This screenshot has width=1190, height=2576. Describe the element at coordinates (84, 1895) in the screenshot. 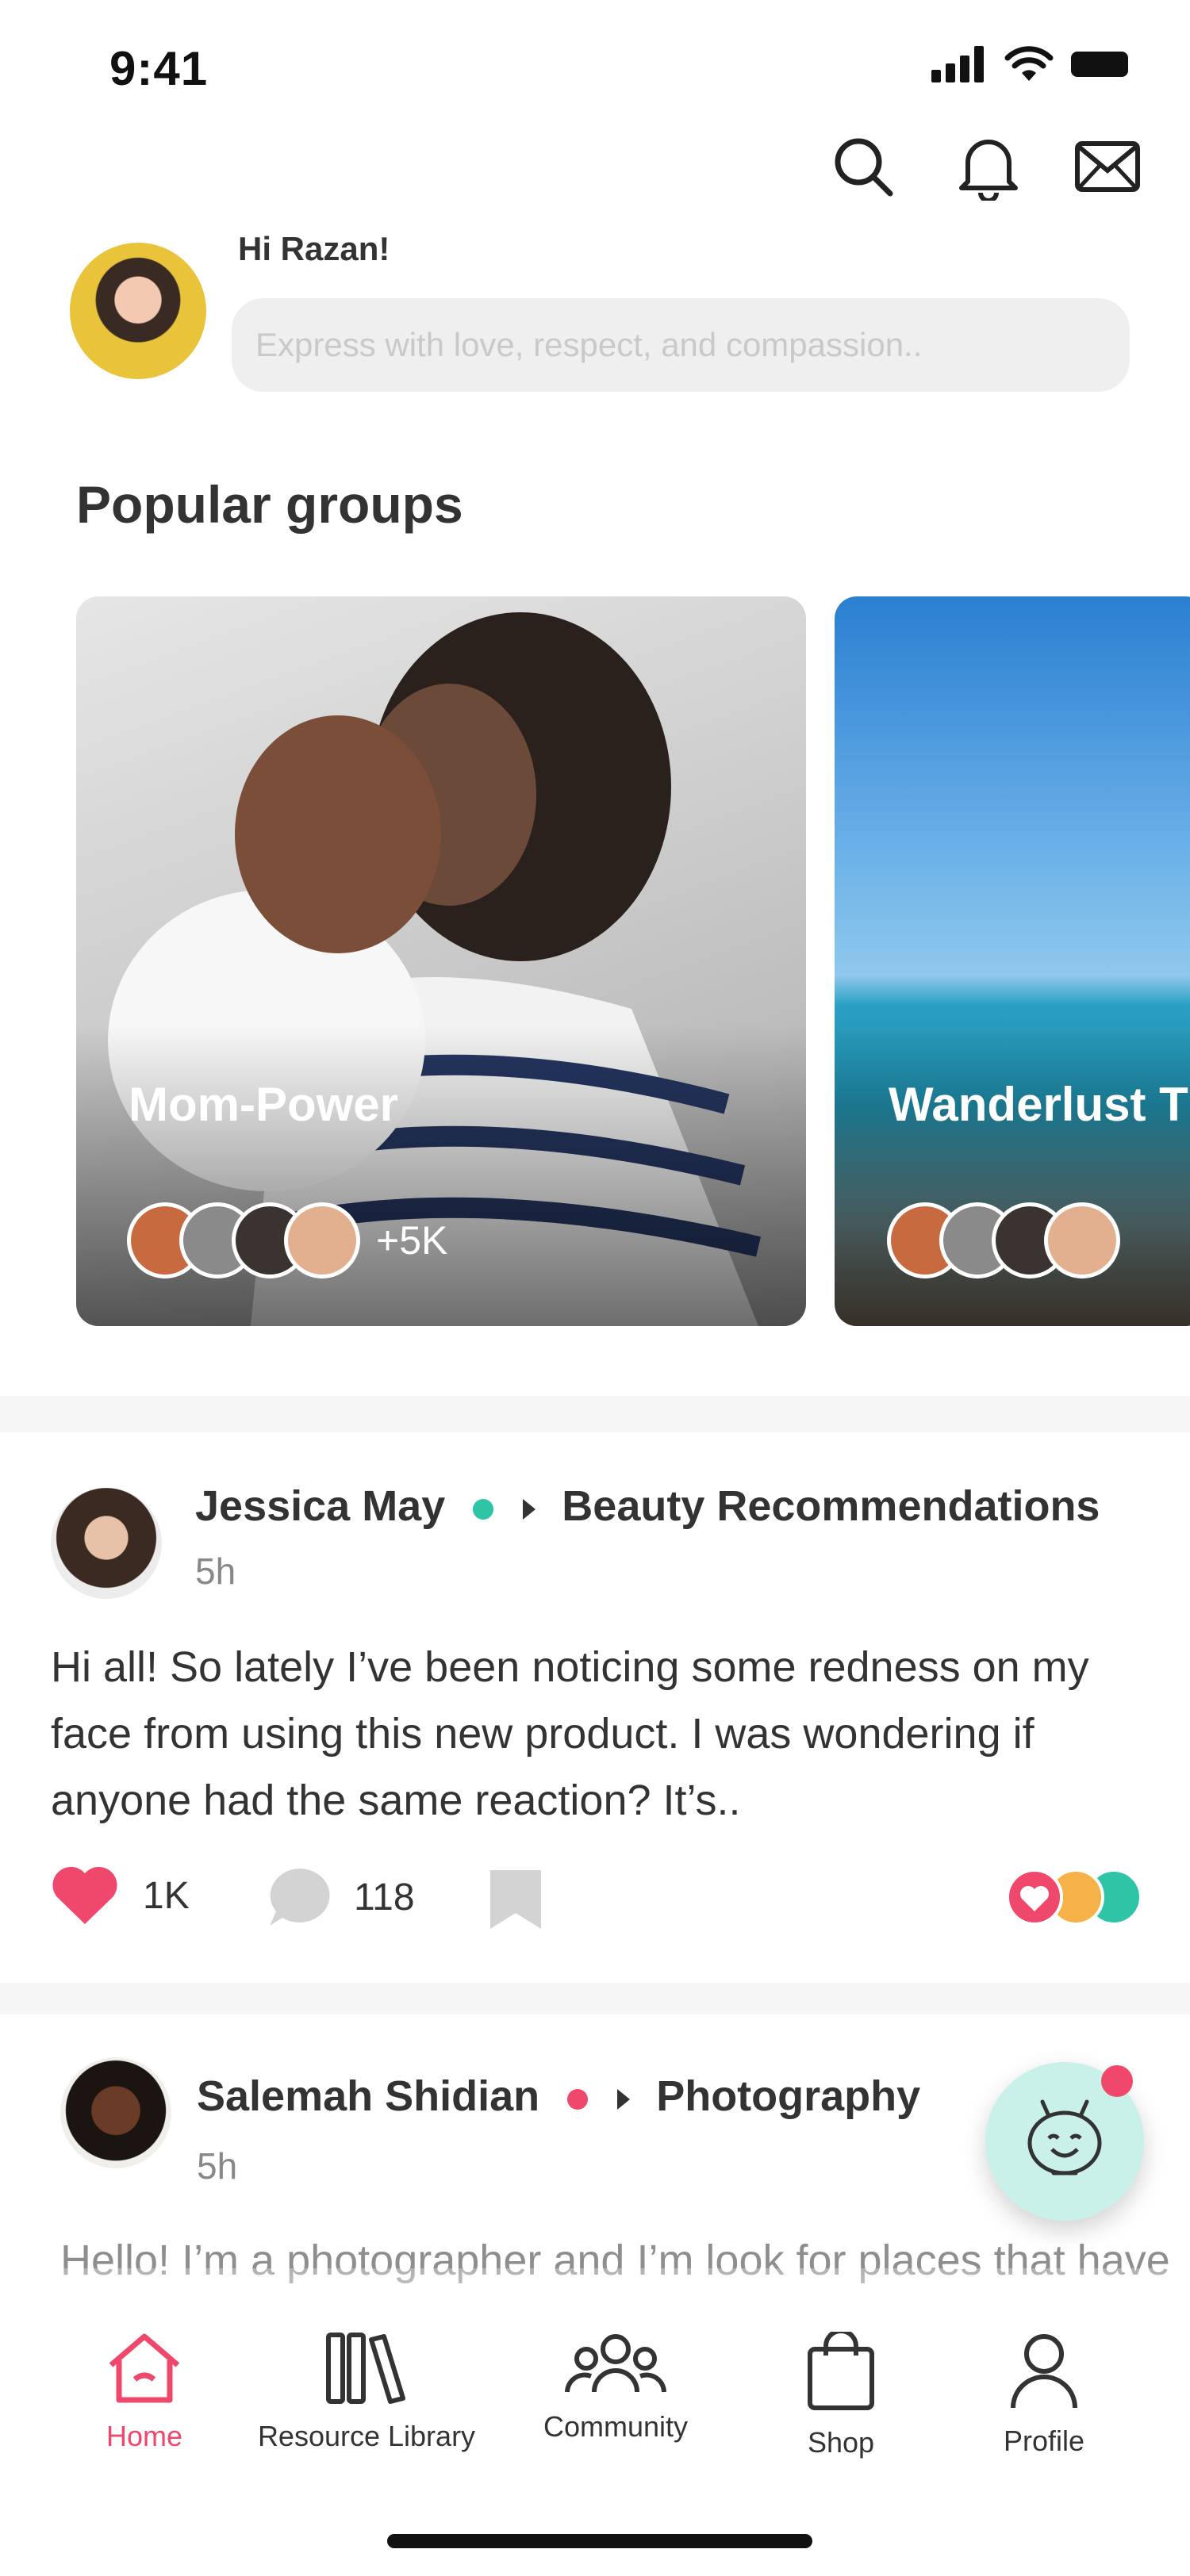

I see `heart-icon` at that location.